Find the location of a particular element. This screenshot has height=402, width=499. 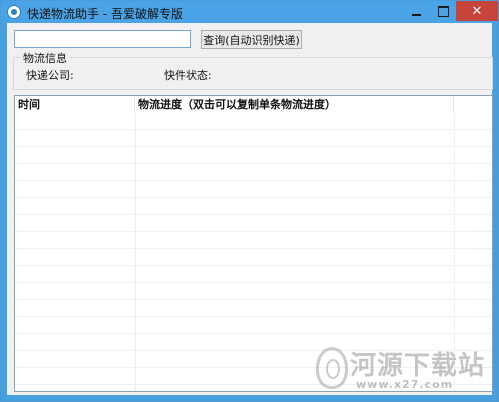

query-button: 查询(自动识别快递) is located at coordinates (251, 39).